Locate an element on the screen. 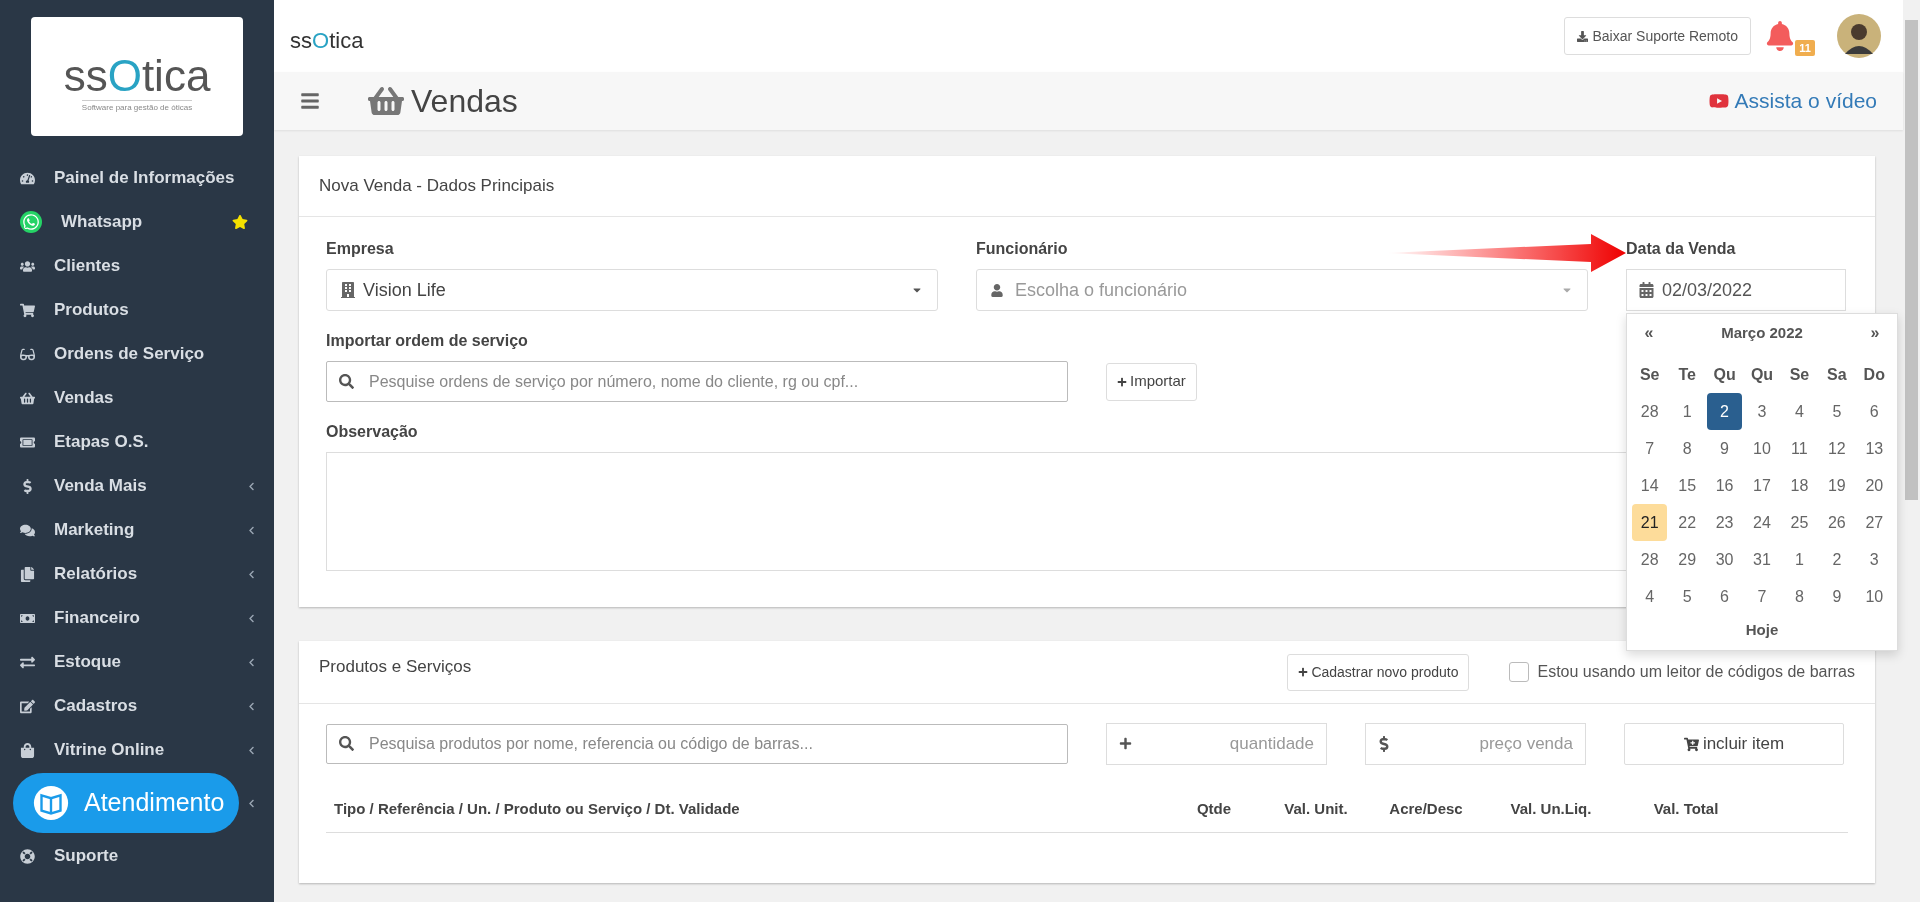 Image resolution: width=1920 pixels, height=902 pixels. video-link: Assista o vídeo is located at coordinates (1792, 101).